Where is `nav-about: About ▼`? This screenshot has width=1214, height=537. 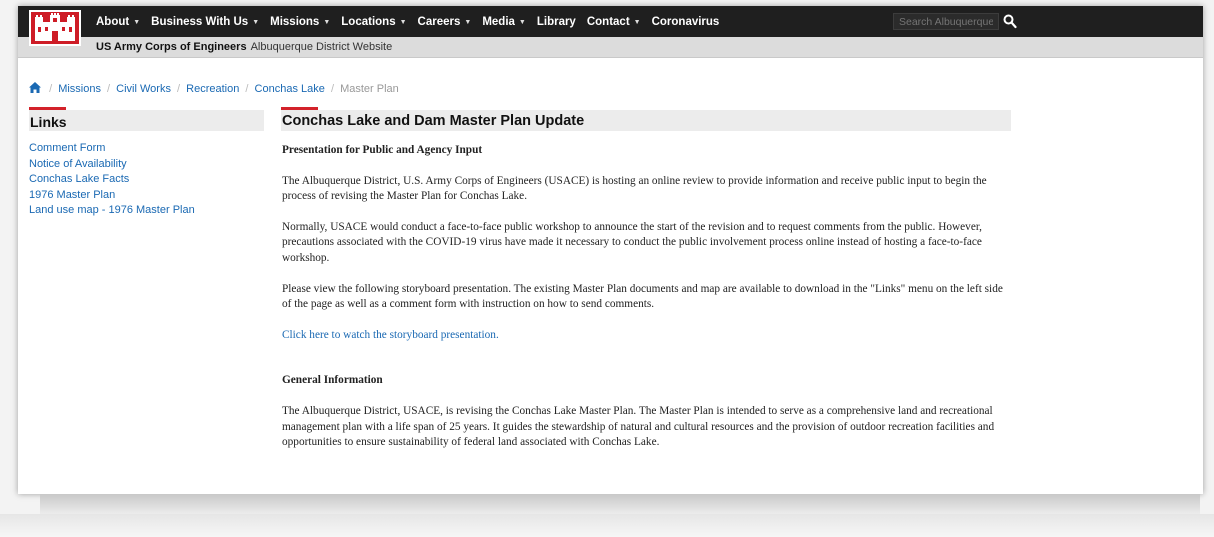
nav-about: About ▼ is located at coordinates (118, 22).